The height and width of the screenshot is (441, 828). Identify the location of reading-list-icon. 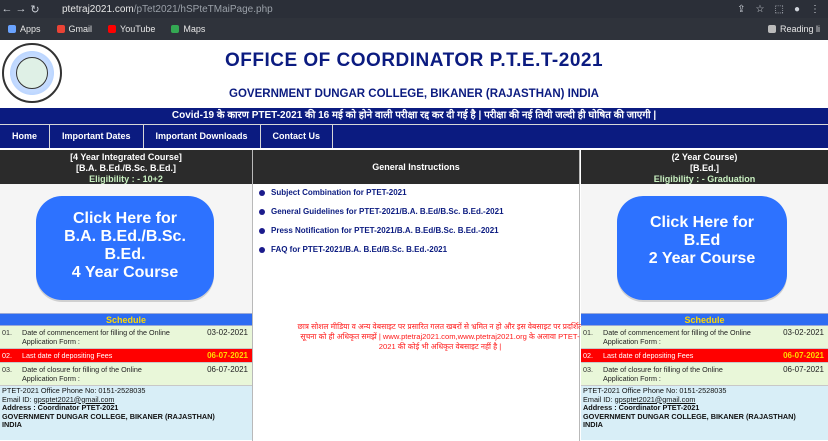
(771, 29).